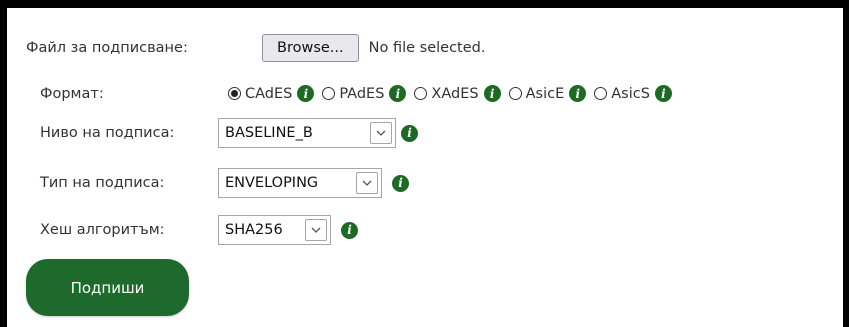  I want to click on level-label: Ниво на подписа:, so click(107, 133).